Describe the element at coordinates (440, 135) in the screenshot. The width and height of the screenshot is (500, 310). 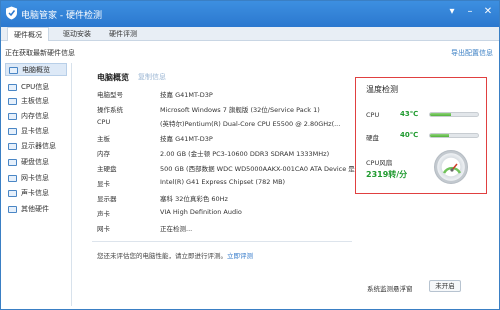
I see `disk-temp-fill` at that location.